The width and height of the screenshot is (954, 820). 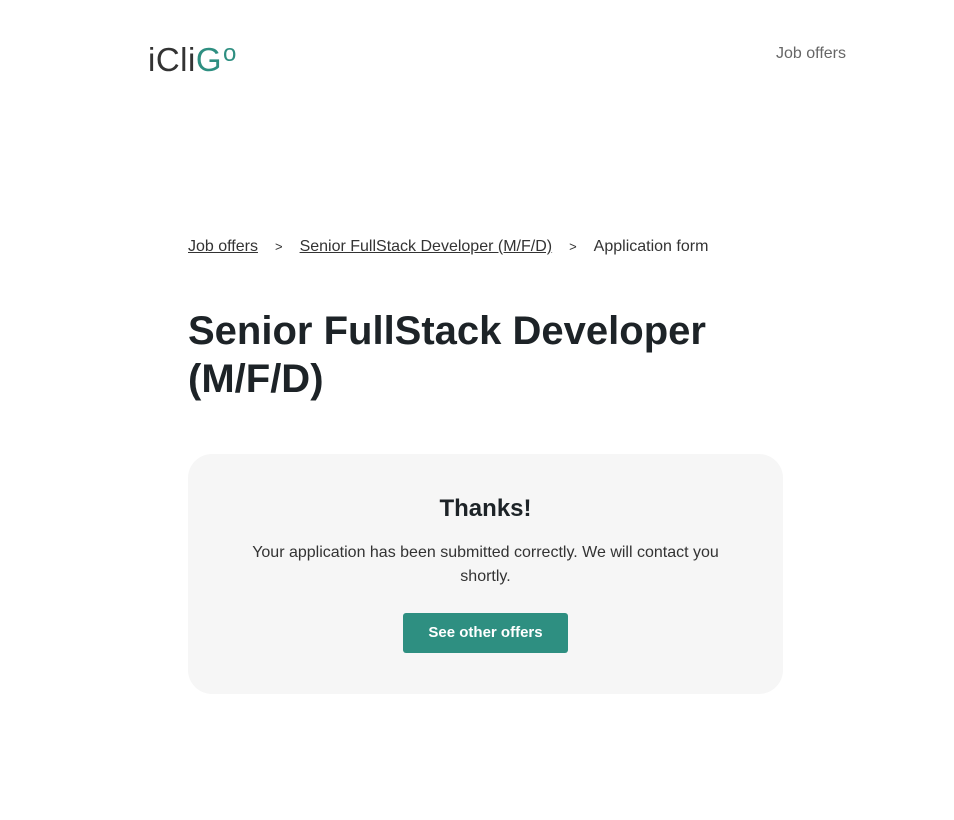 What do you see at coordinates (477, 55) in the screenshot?
I see `site-header: iCliGo Job offers` at bounding box center [477, 55].